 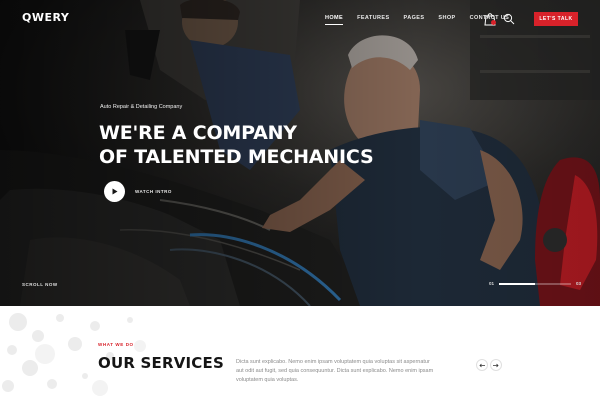 What do you see at coordinates (141, 107) in the screenshot?
I see `hero-eyebrow: Auto Repair & Detailing Company` at bounding box center [141, 107].